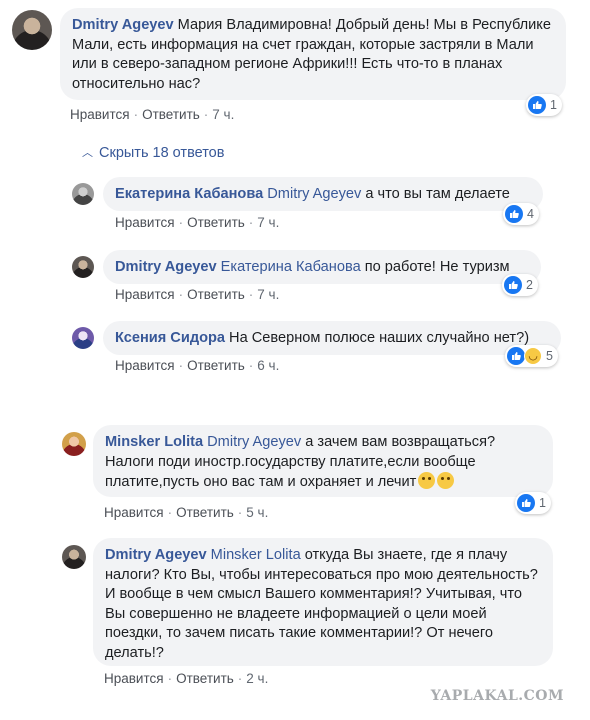 The image size is (590, 720). I want to click on reaction-count: 2, so click(529, 285).